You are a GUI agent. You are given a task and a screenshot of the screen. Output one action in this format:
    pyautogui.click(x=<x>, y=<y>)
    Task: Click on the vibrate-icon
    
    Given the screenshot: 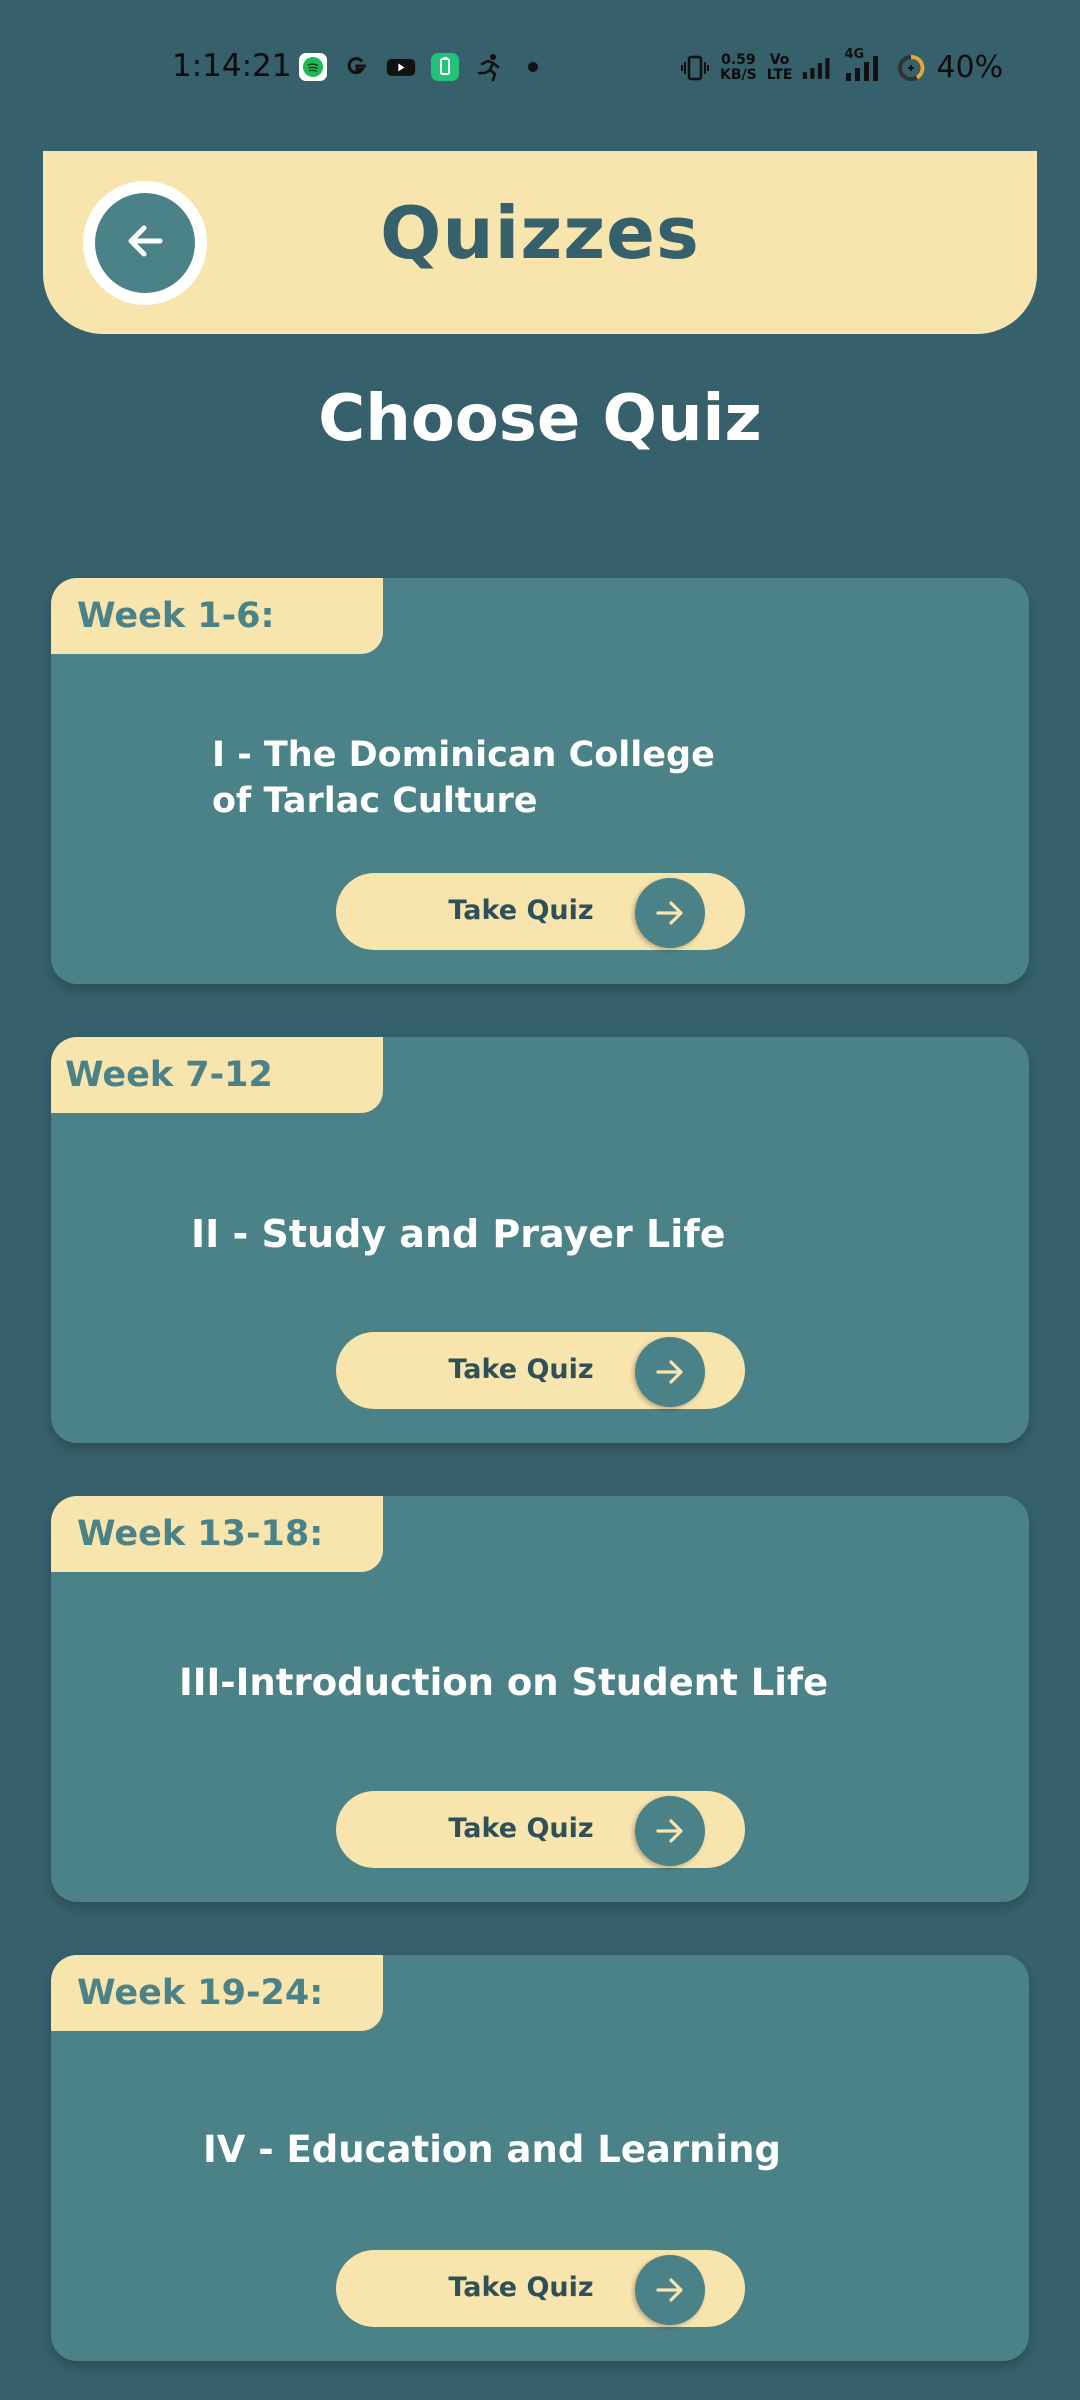 What is the action you would take?
    pyautogui.click(x=695, y=68)
    